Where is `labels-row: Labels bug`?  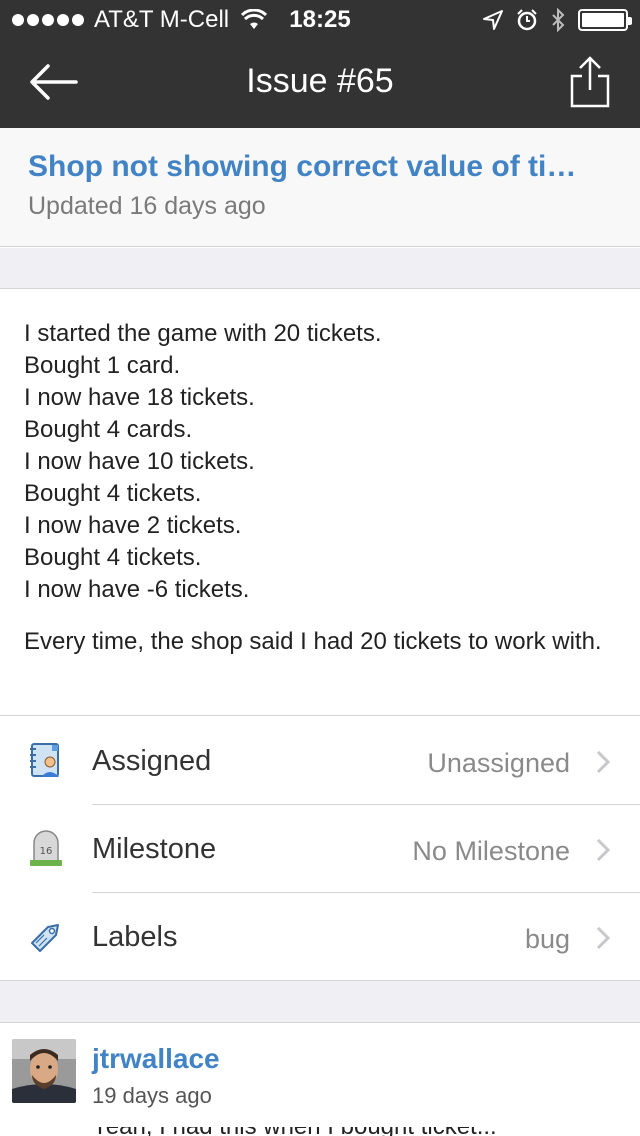 labels-row: Labels bug is located at coordinates (320, 937).